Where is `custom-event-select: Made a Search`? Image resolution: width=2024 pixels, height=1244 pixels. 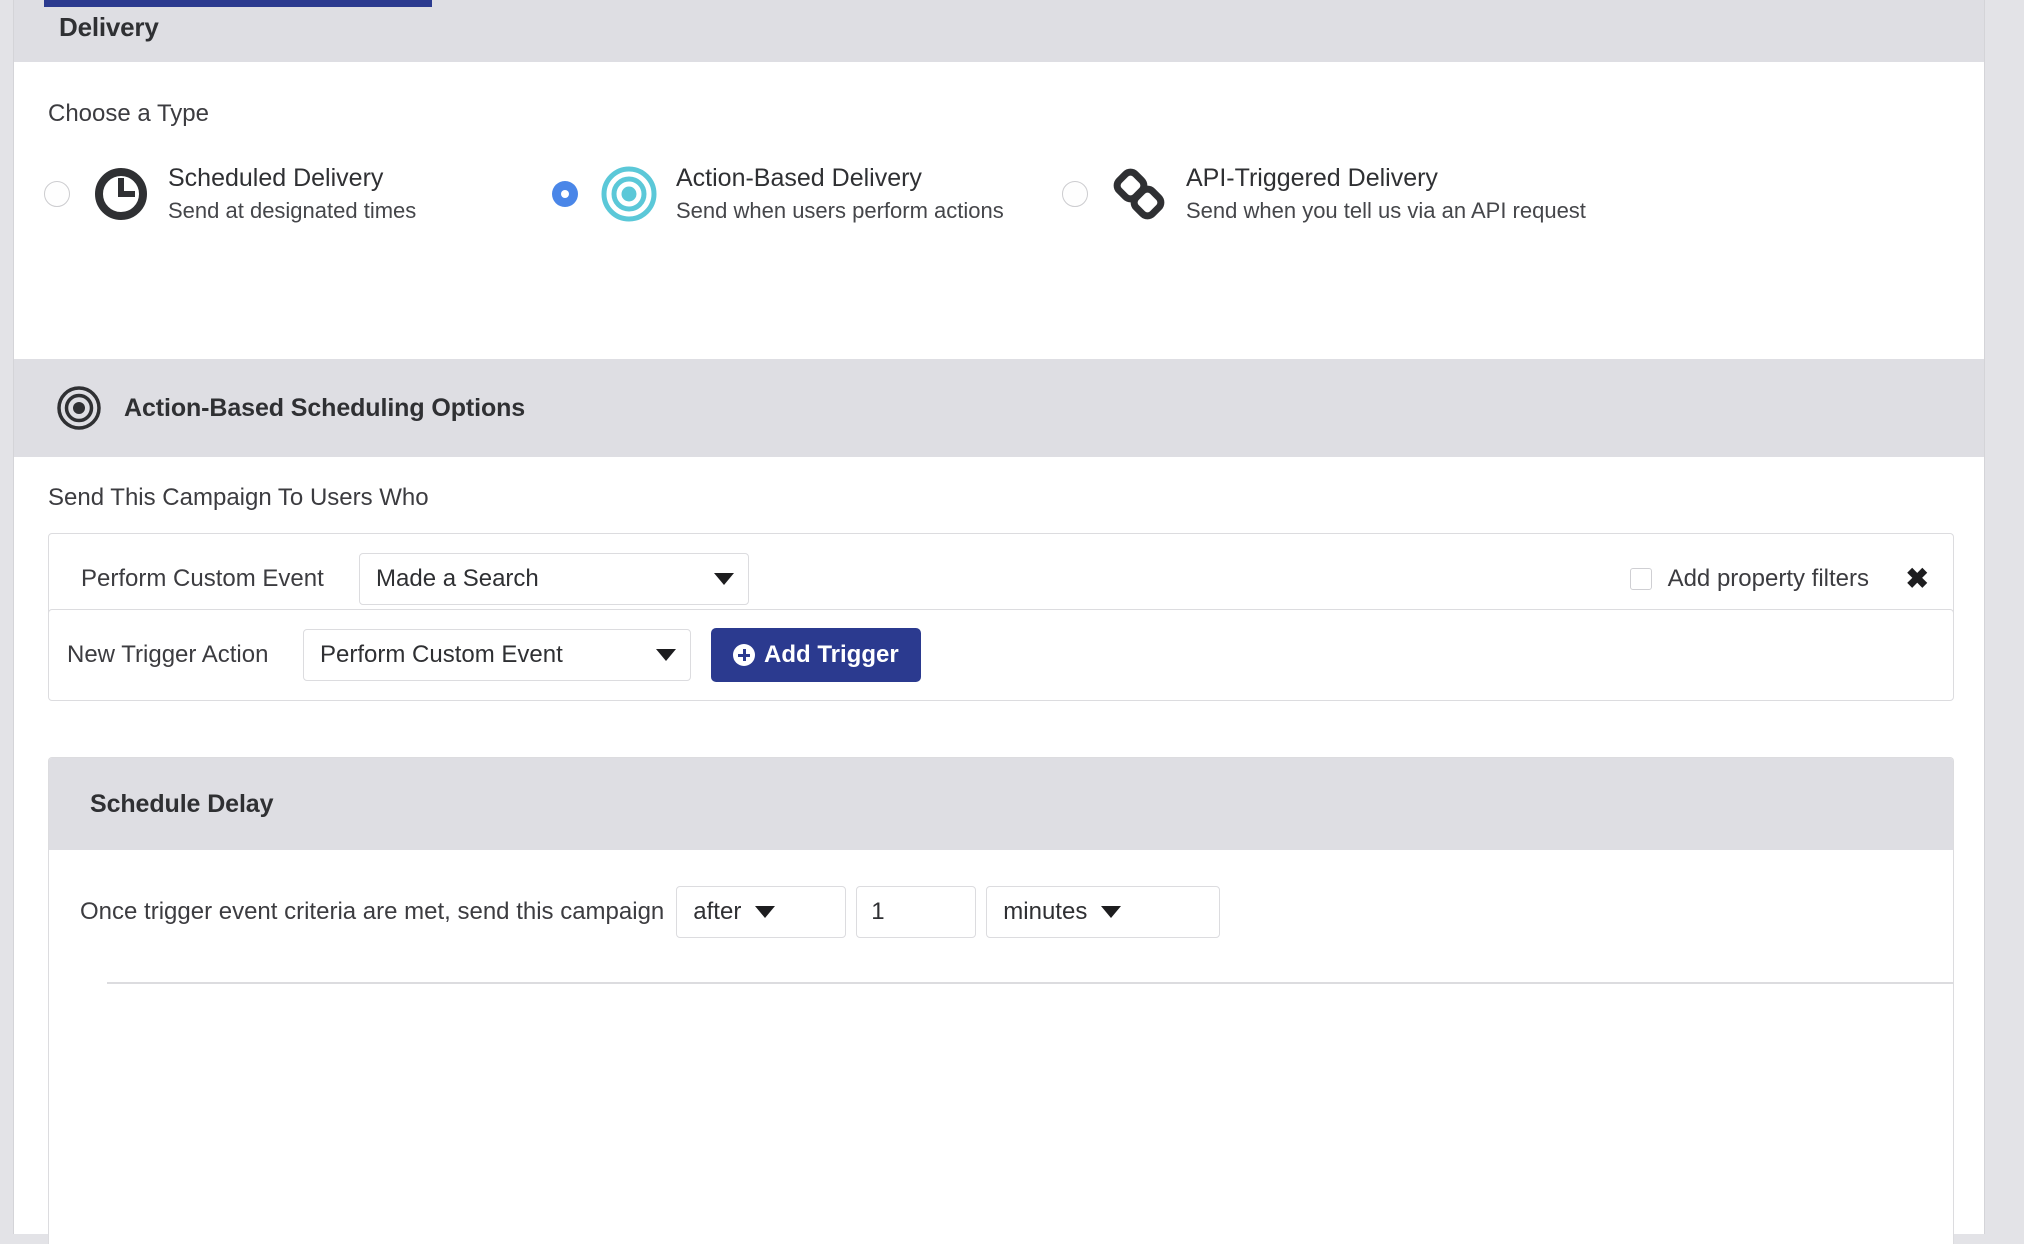 custom-event-select: Made a Search is located at coordinates (554, 579).